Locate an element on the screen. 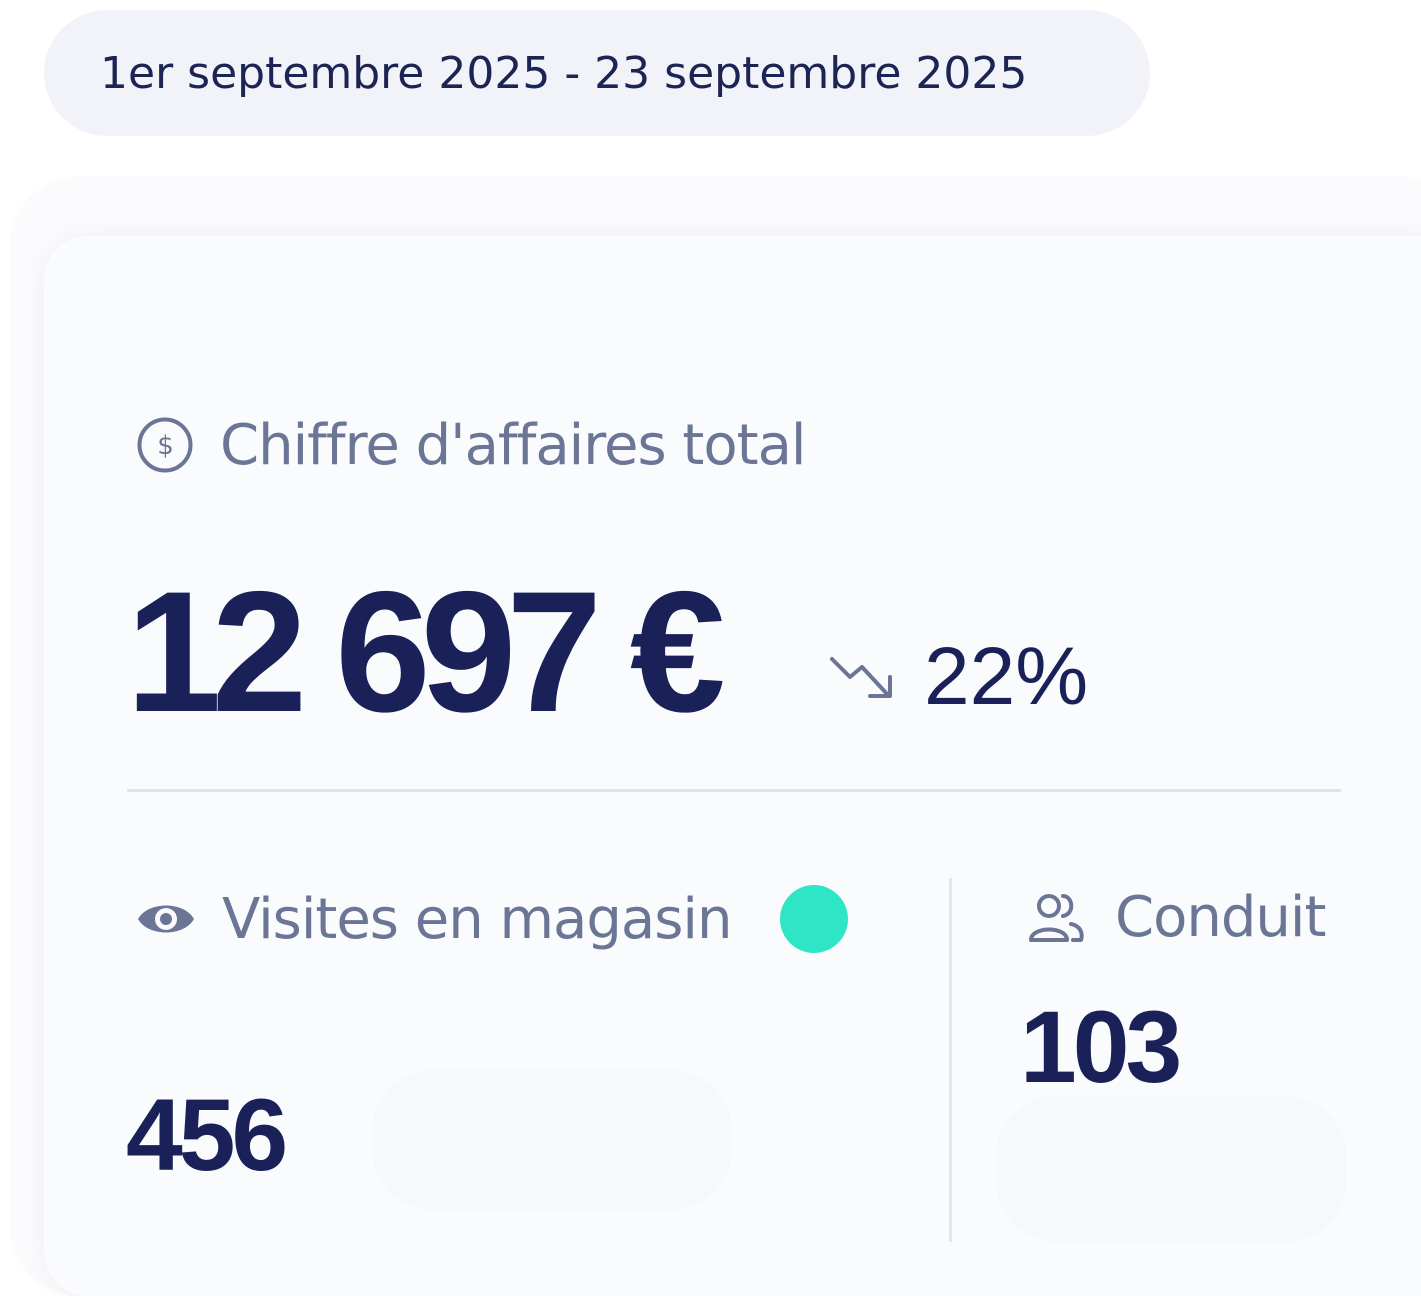 The height and width of the screenshot is (1296, 1421). eye-icon is located at coordinates (166, 919).